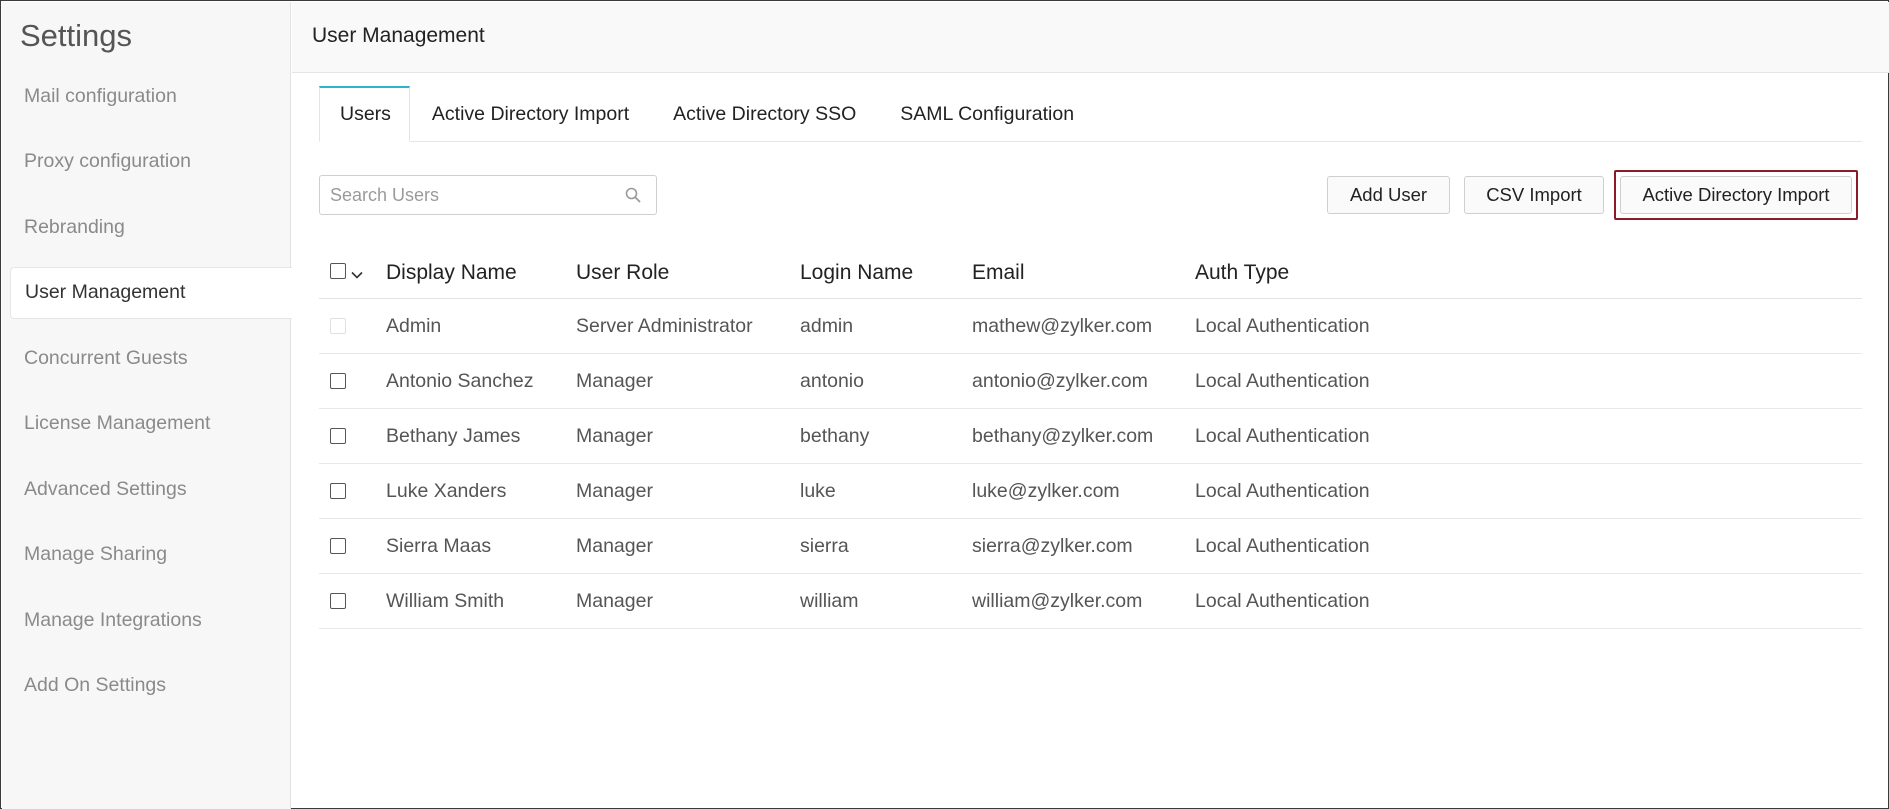 The height and width of the screenshot is (809, 1889). What do you see at coordinates (106, 357) in the screenshot?
I see `sidebar-item-label: Concurrent Guests` at bounding box center [106, 357].